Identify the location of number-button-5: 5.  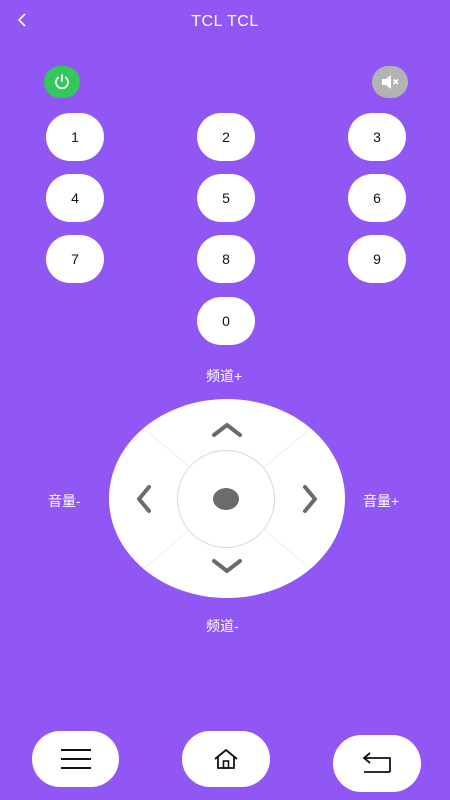
(226, 198).